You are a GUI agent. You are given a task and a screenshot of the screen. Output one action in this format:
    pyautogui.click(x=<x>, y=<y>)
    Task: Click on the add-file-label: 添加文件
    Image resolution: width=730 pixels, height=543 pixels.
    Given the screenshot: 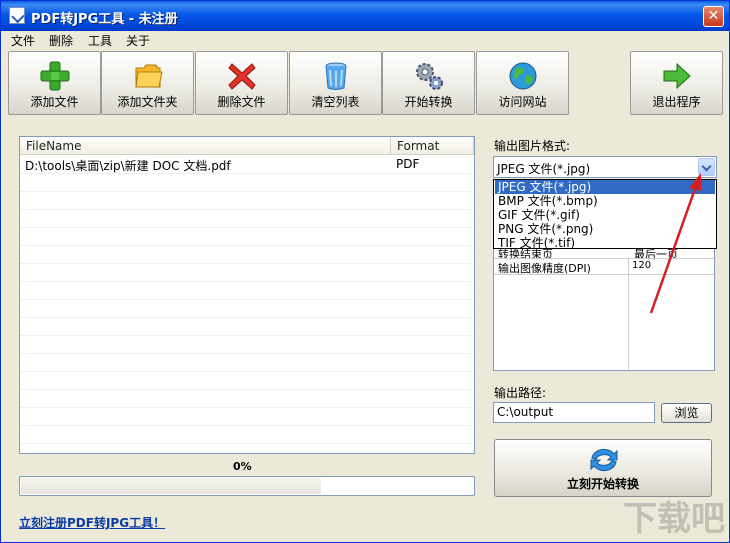 What is the action you would take?
    pyautogui.click(x=54, y=102)
    